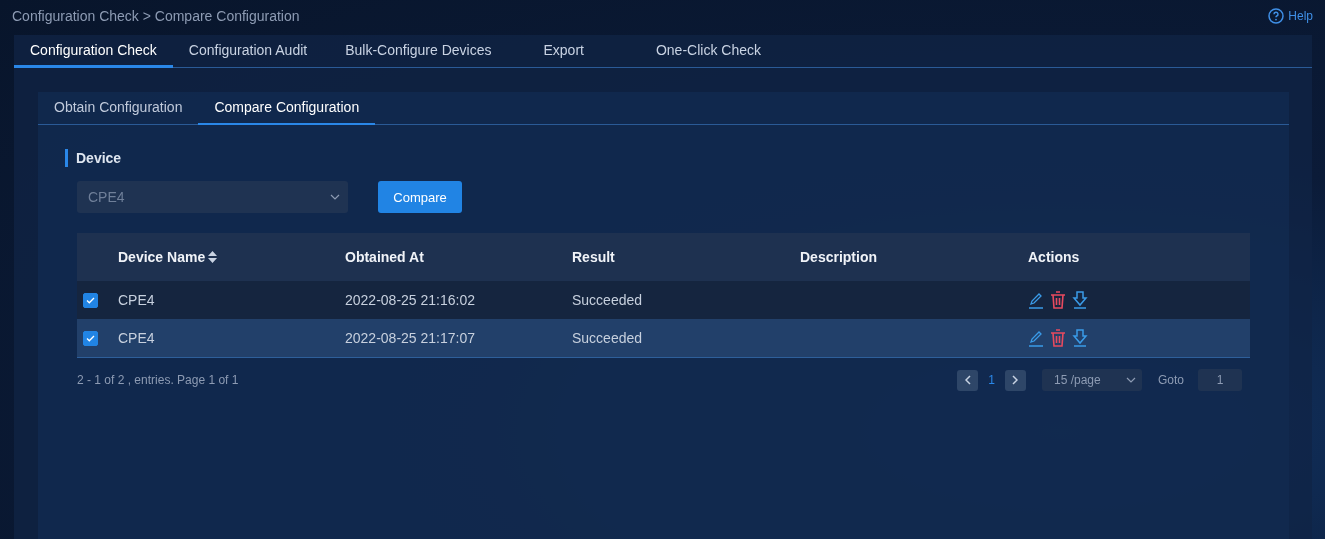 This screenshot has width=1325, height=539. What do you see at coordinates (708, 51) in the screenshot?
I see `tab: One-Click Check` at bounding box center [708, 51].